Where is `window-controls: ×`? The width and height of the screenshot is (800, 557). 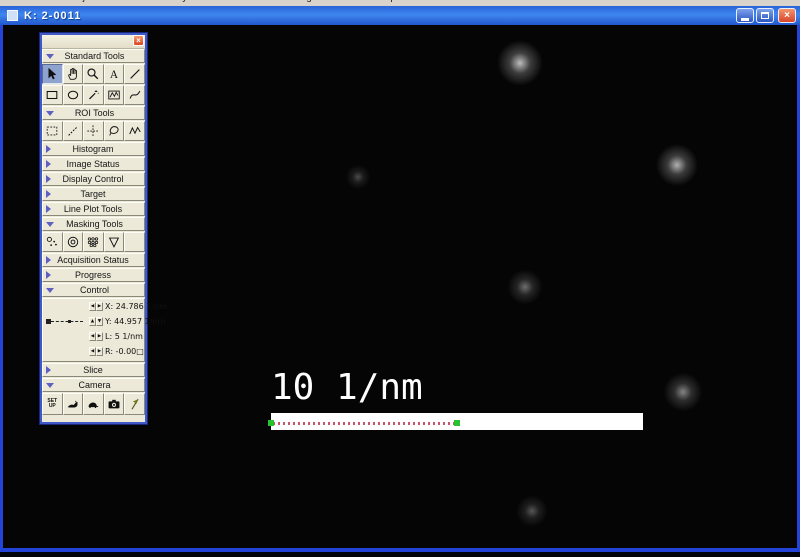
window-controls: × is located at coordinates (766, 15).